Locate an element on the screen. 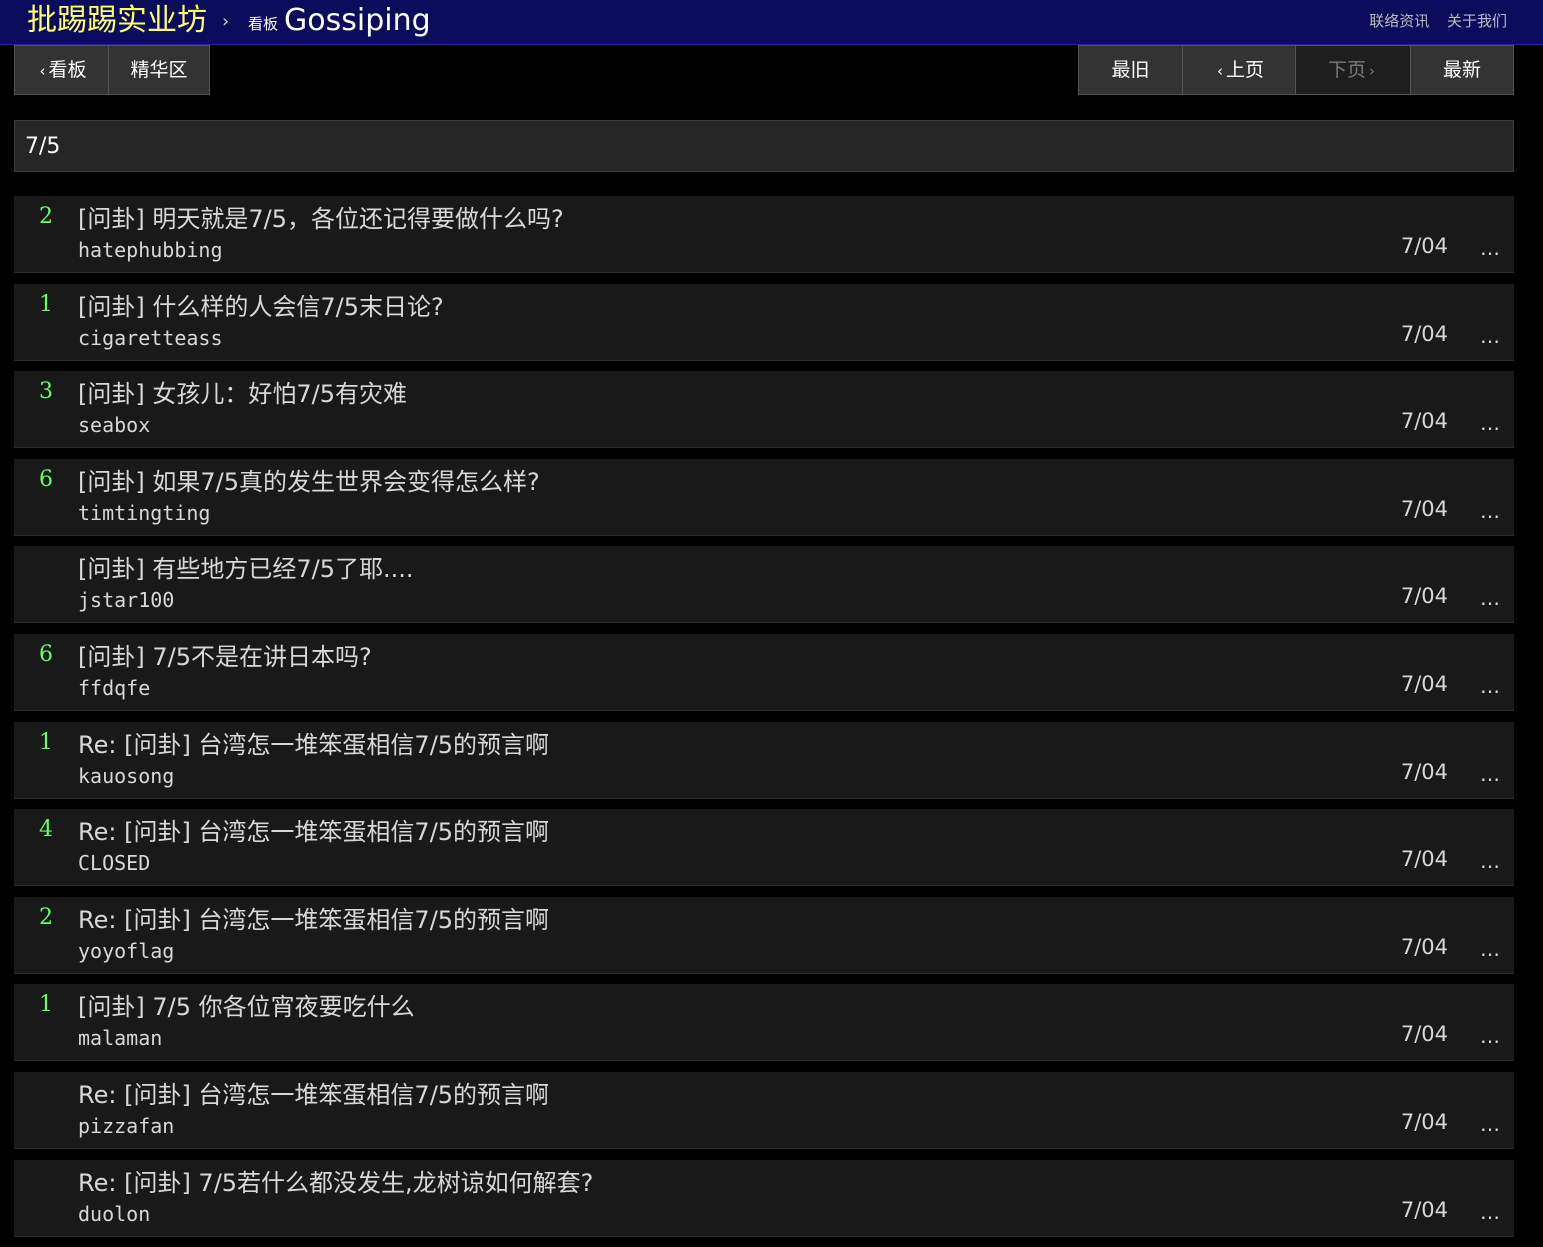 The height and width of the screenshot is (1247, 1543). post-title-link: [问卦] 7/5 你各位宵夜要吃什么 is located at coordinates (246, 1007).